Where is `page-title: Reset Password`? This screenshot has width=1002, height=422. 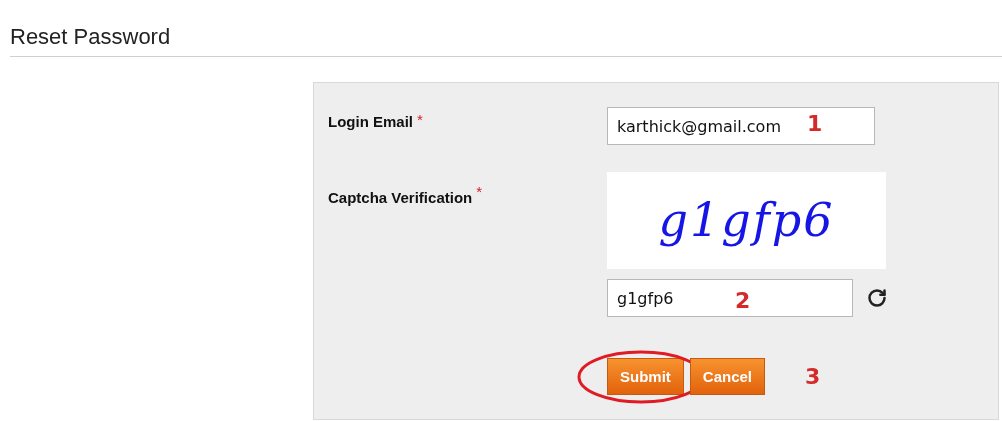
page-title: Reset Password is located at coordinates (91, 37).